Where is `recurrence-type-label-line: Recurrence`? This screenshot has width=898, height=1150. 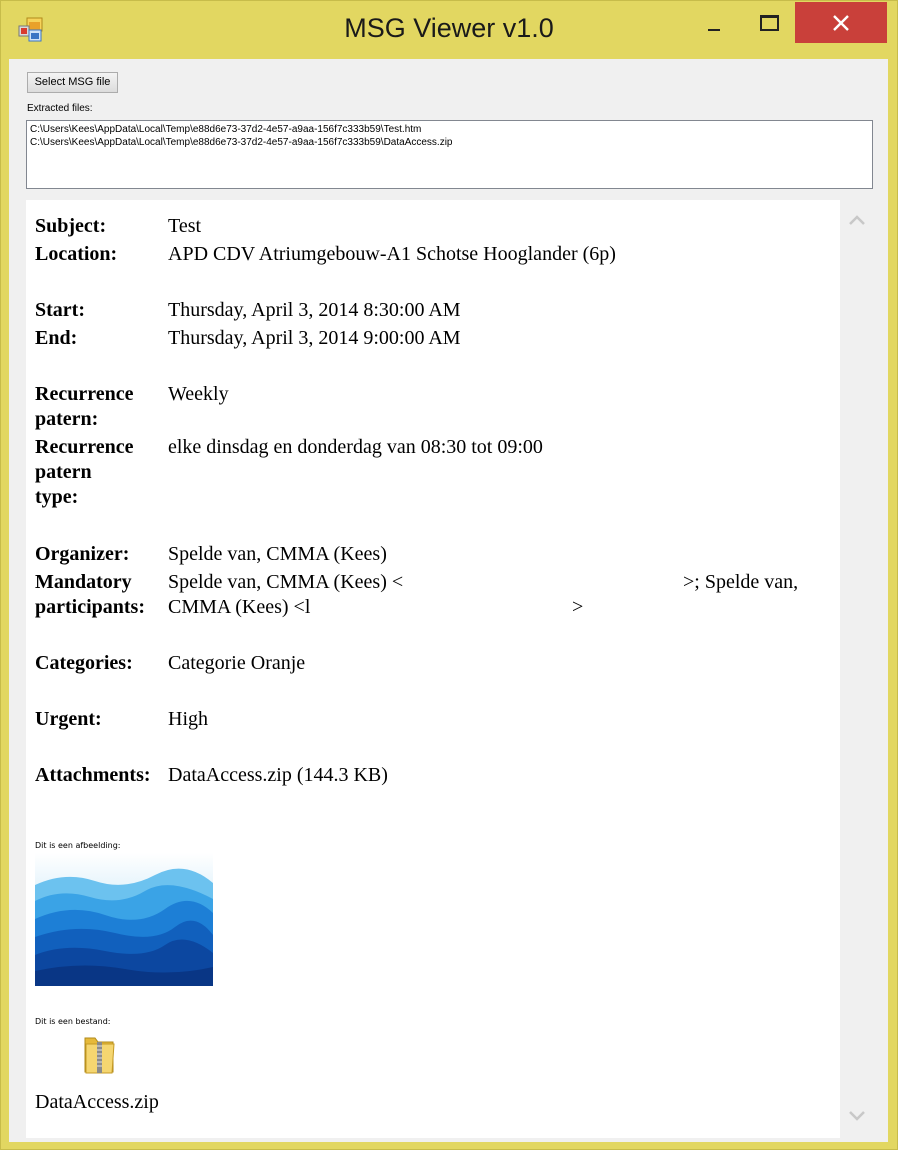
recurrence-type-label-line: Recurrence is located at coordinates (84, 447).